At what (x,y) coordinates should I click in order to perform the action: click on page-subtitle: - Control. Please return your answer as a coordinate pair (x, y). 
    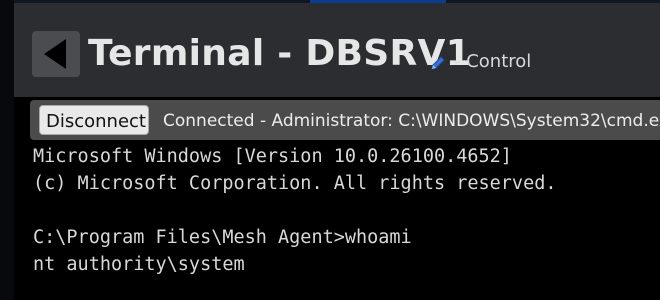
    Looking at the image, I should click on (493, 61).